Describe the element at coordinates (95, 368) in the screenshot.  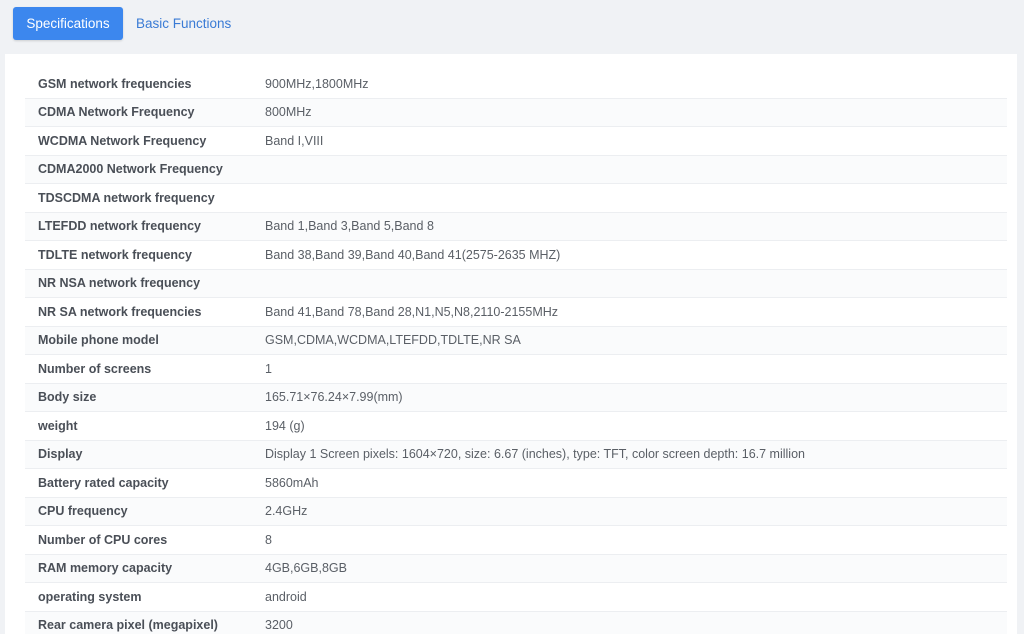
I see `spec-label: Number of screens` at that location.